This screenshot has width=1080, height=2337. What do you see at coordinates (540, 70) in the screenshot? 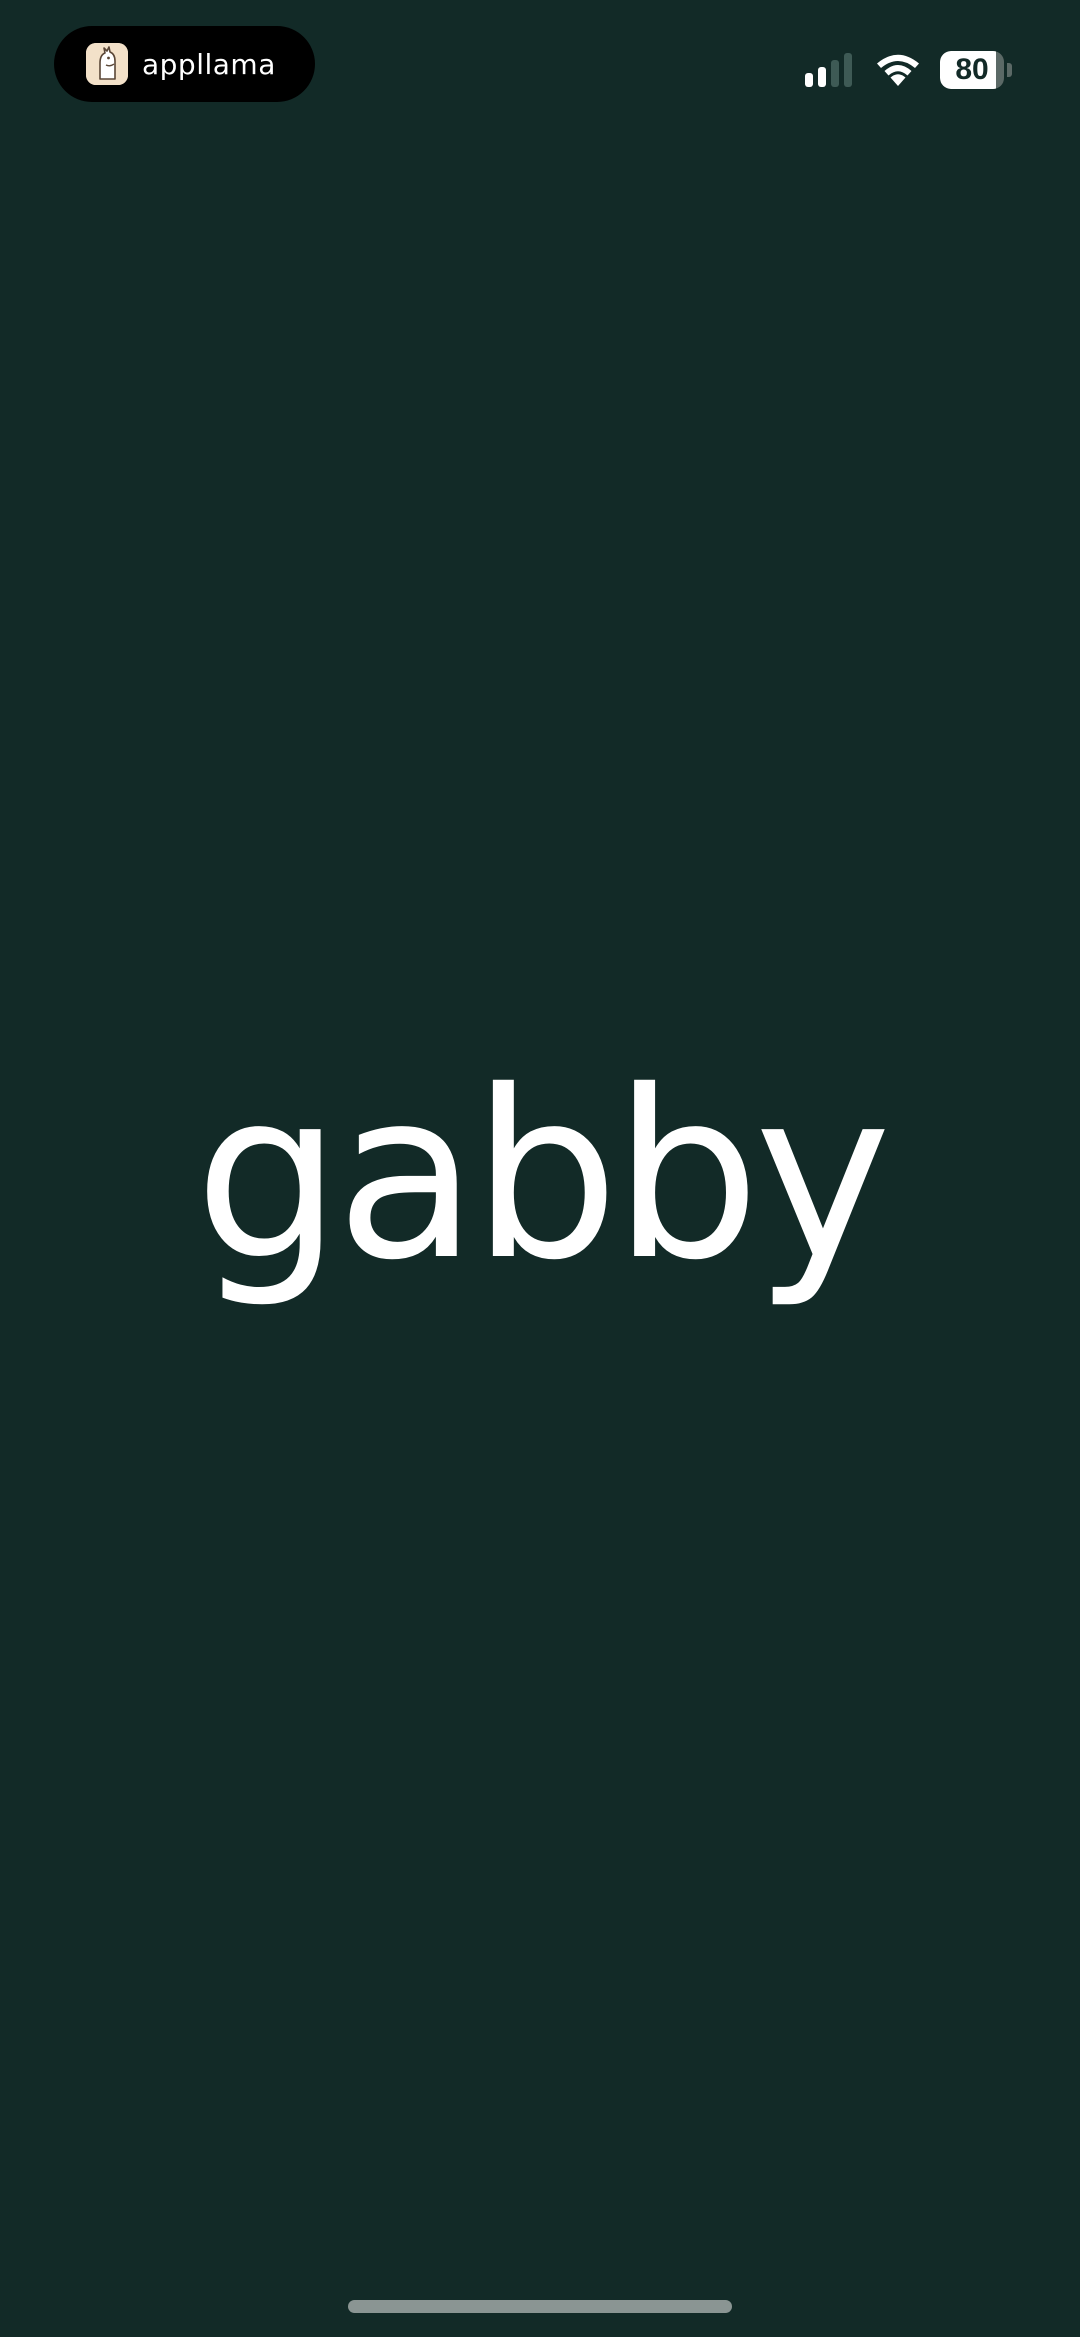
I see `status-bar: appllama 80` at bounding box center [540, 70].